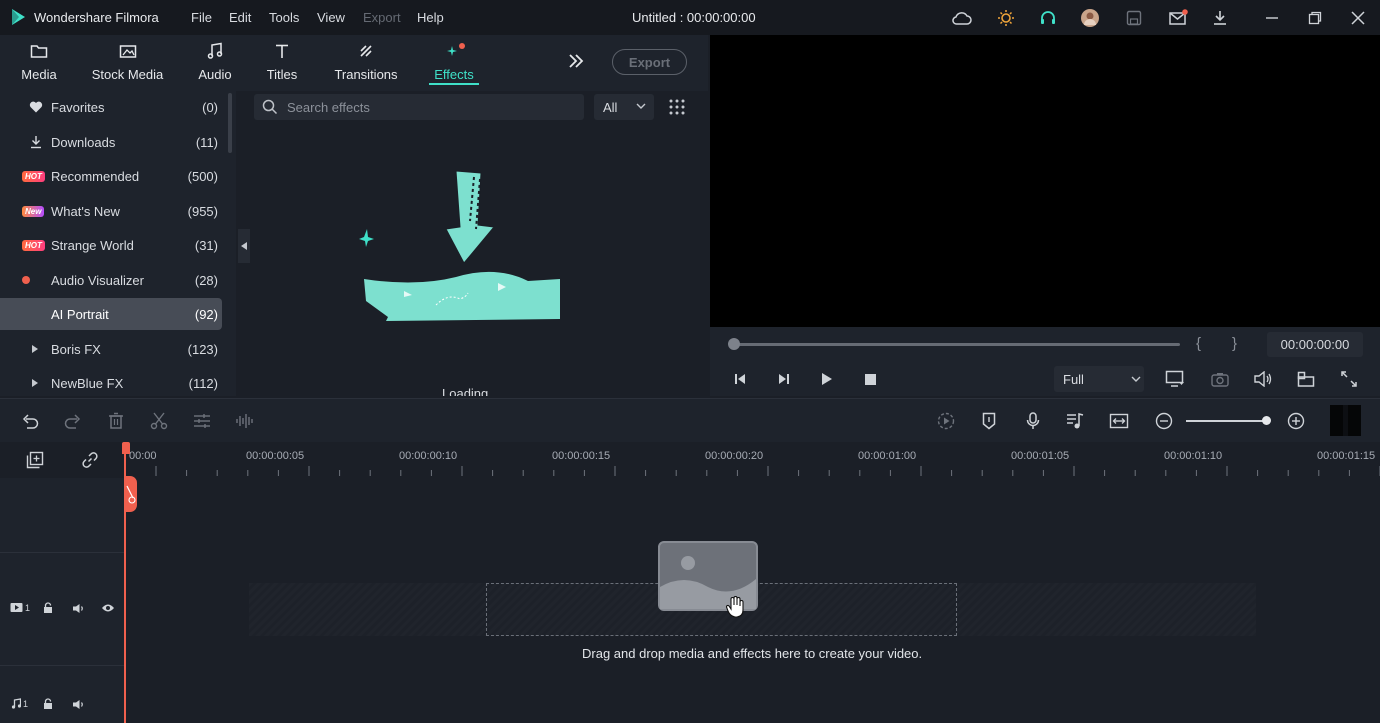 The width and height of the screenshot is (1380, 723). Describe the element at coordinates (282, 51) in the screenshot. I see `text-t-icon` at that location.